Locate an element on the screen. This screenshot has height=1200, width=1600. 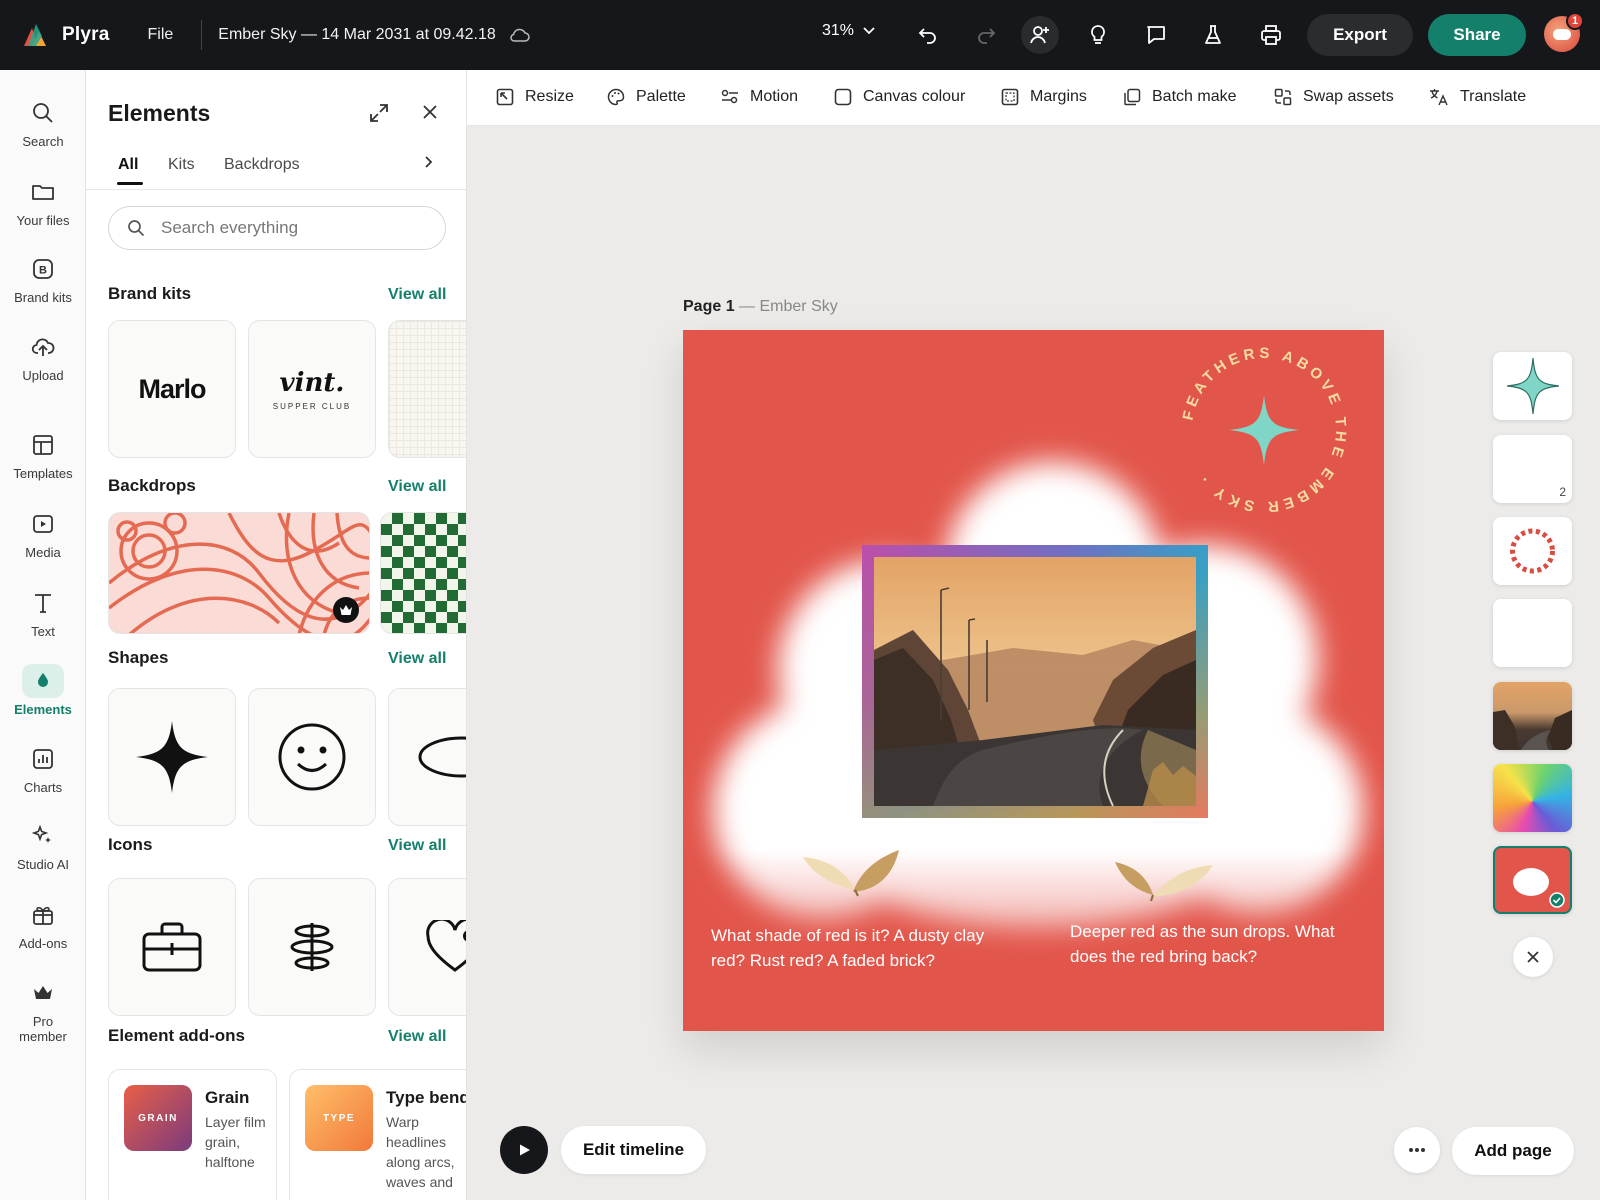
circle-text-badge: FEATHERS ABOVE THE EMBER SKY · is located at coordinates (1263, 430).